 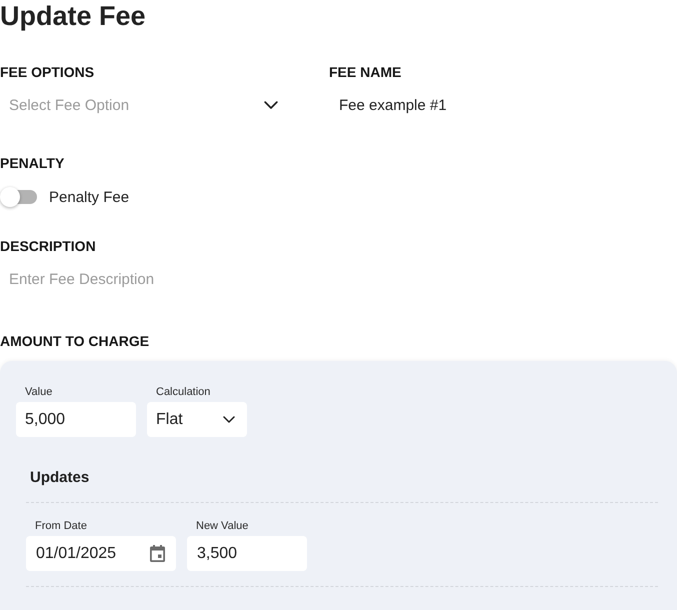 What do you see at coordinates (73, 16) in the screenshot?
I see `page-title: Update Fee` at bounding box center [73, 16].